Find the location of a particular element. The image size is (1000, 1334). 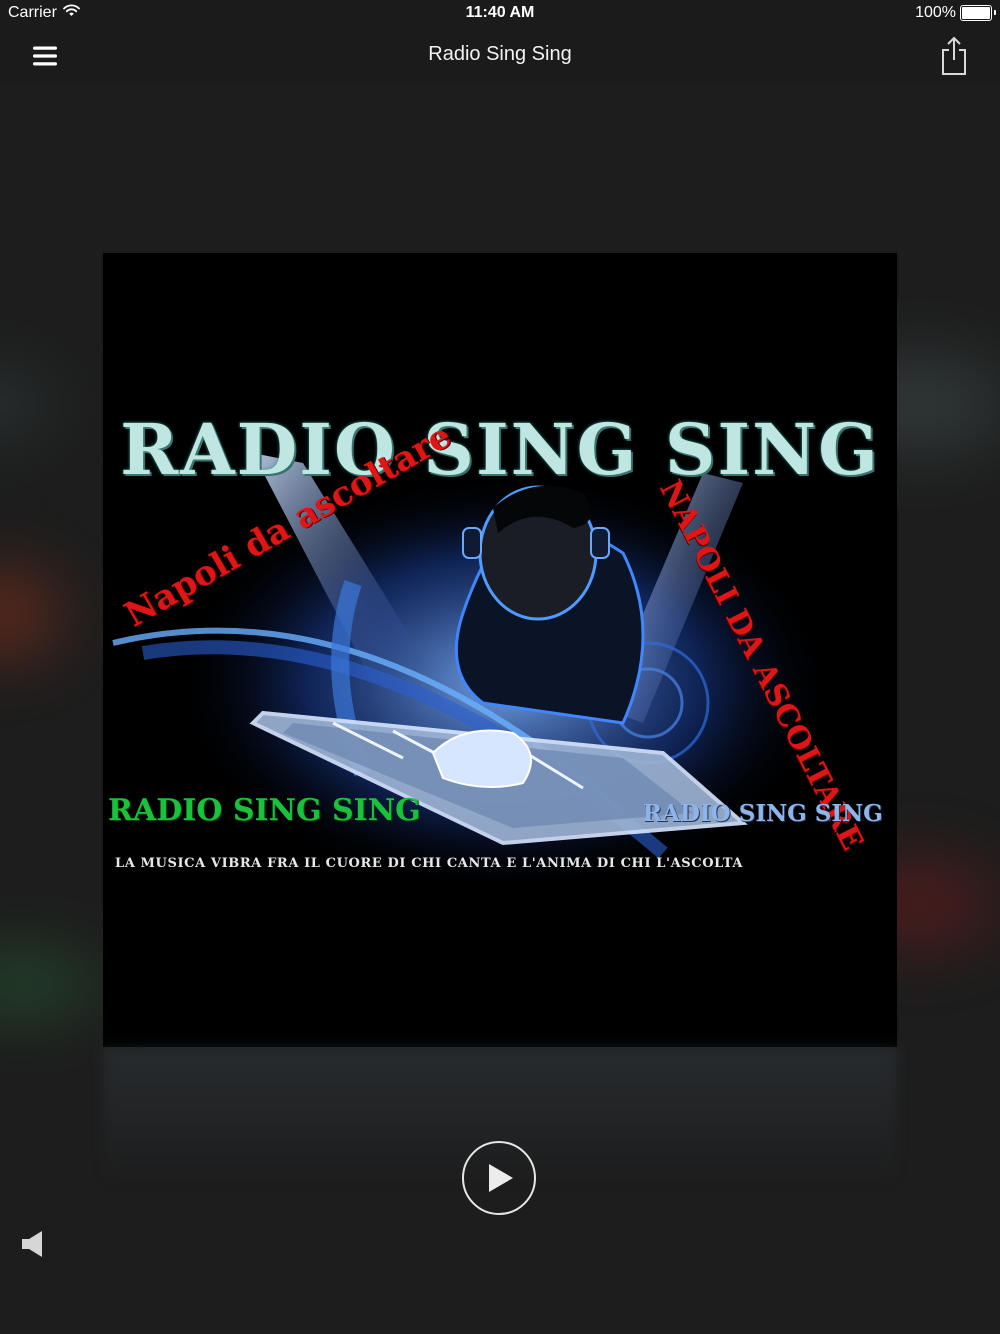

share-icon is located at coordinates (954, 55).